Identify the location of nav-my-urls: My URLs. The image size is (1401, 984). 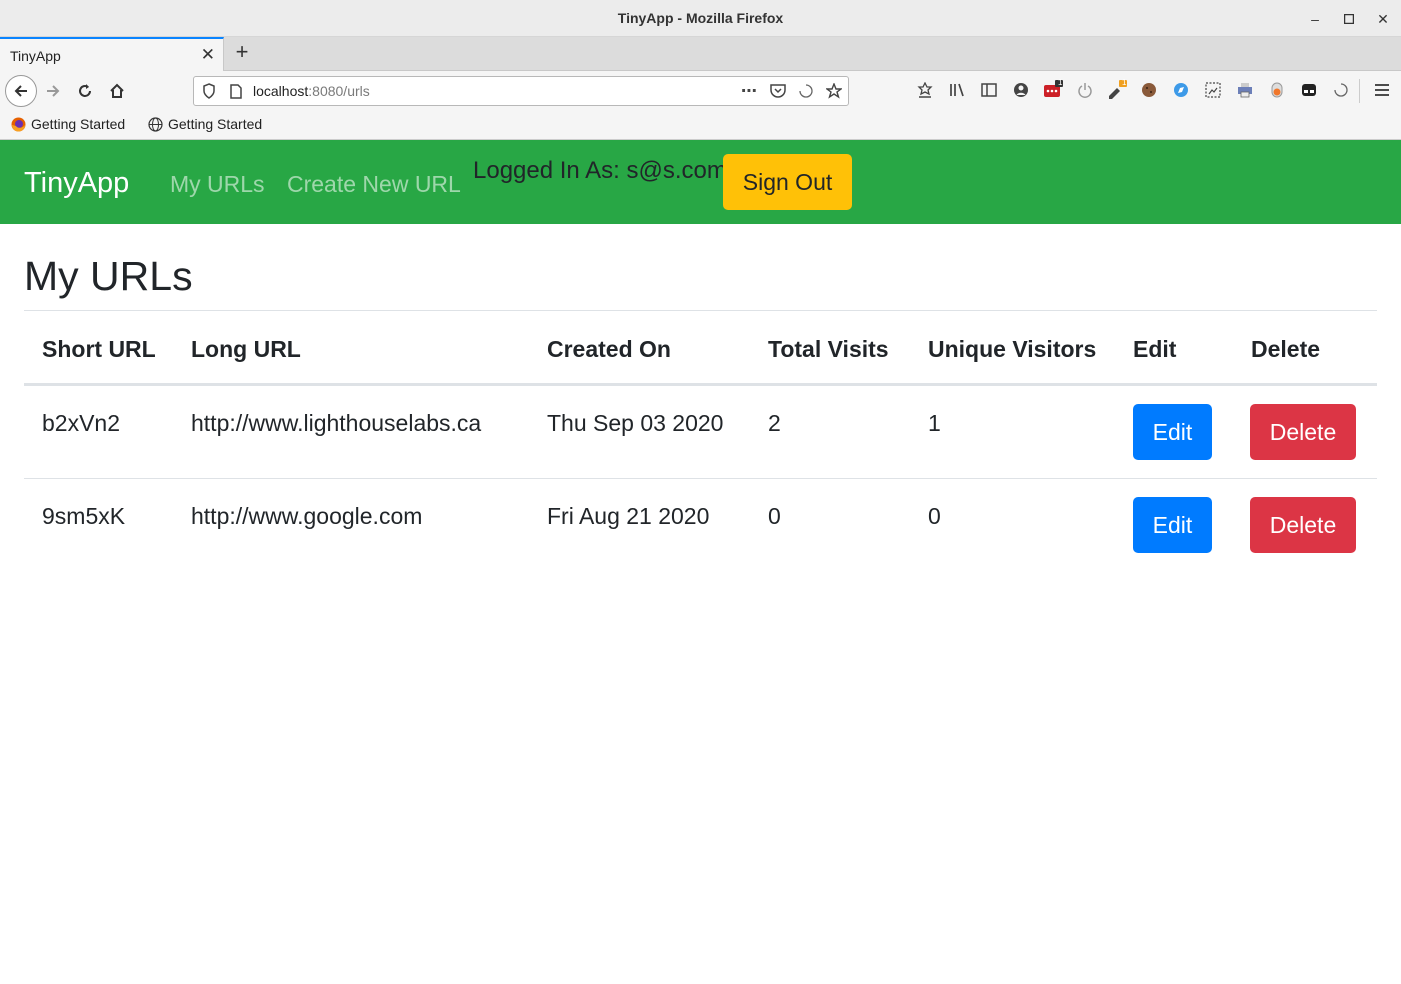
(217, 184).